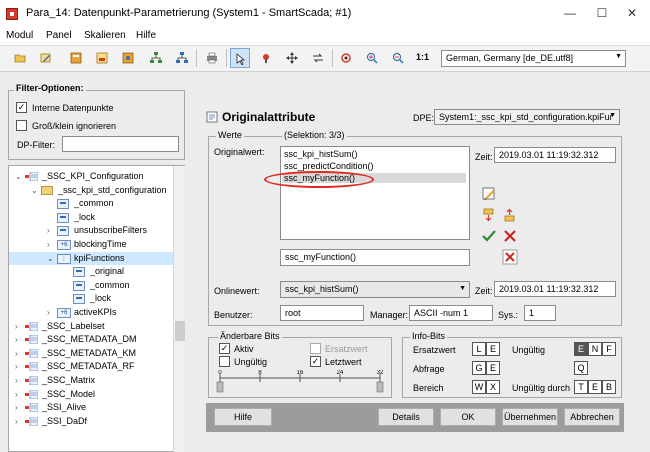 The height and width of the screenshot is (452, 650). I want to click on tree-icon, so click(128, 58).